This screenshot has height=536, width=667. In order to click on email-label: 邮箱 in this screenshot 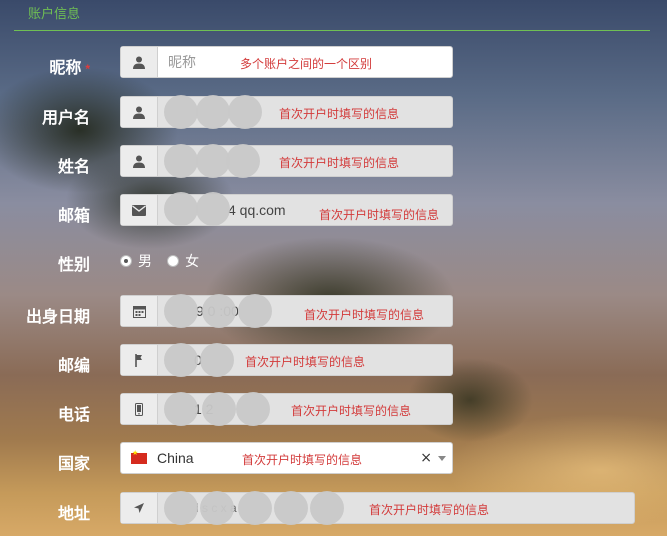, I will do `click(73, 216)`.